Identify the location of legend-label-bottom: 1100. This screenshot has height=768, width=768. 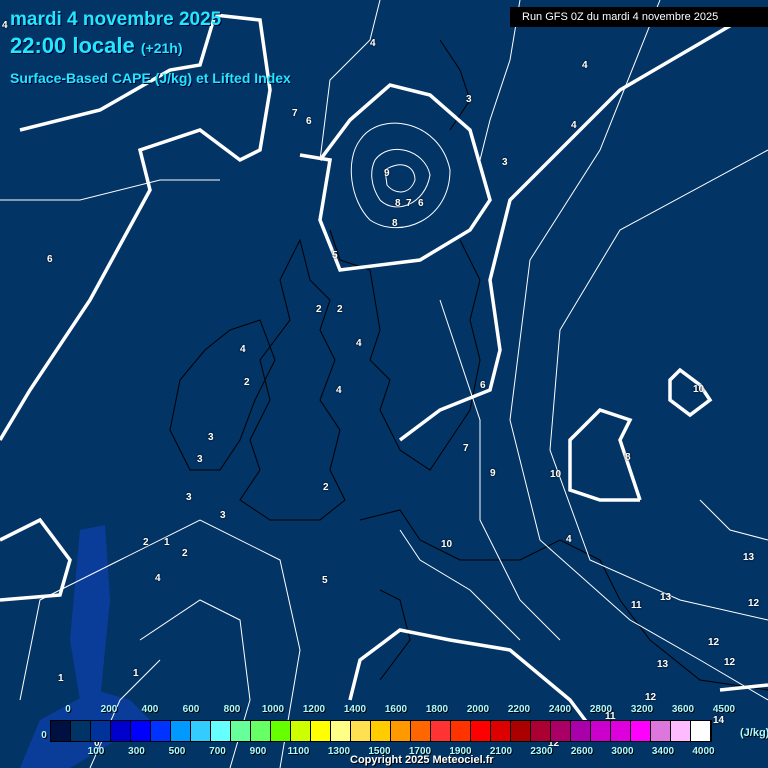
(298, 751).